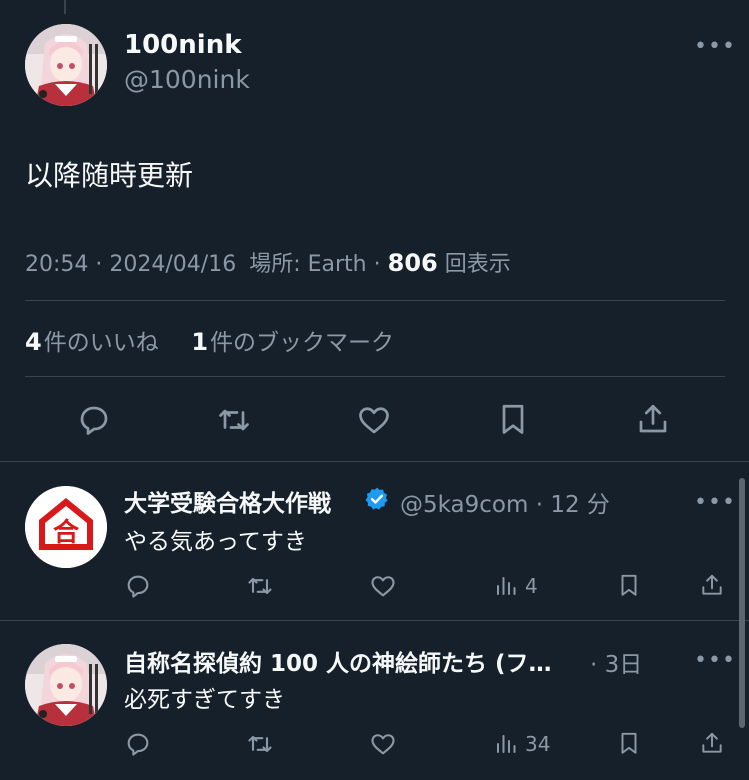  Describe the element at coordinates (464, 505) in the screenshot. I see `reply-author-handle: @5ka9com` at that location.